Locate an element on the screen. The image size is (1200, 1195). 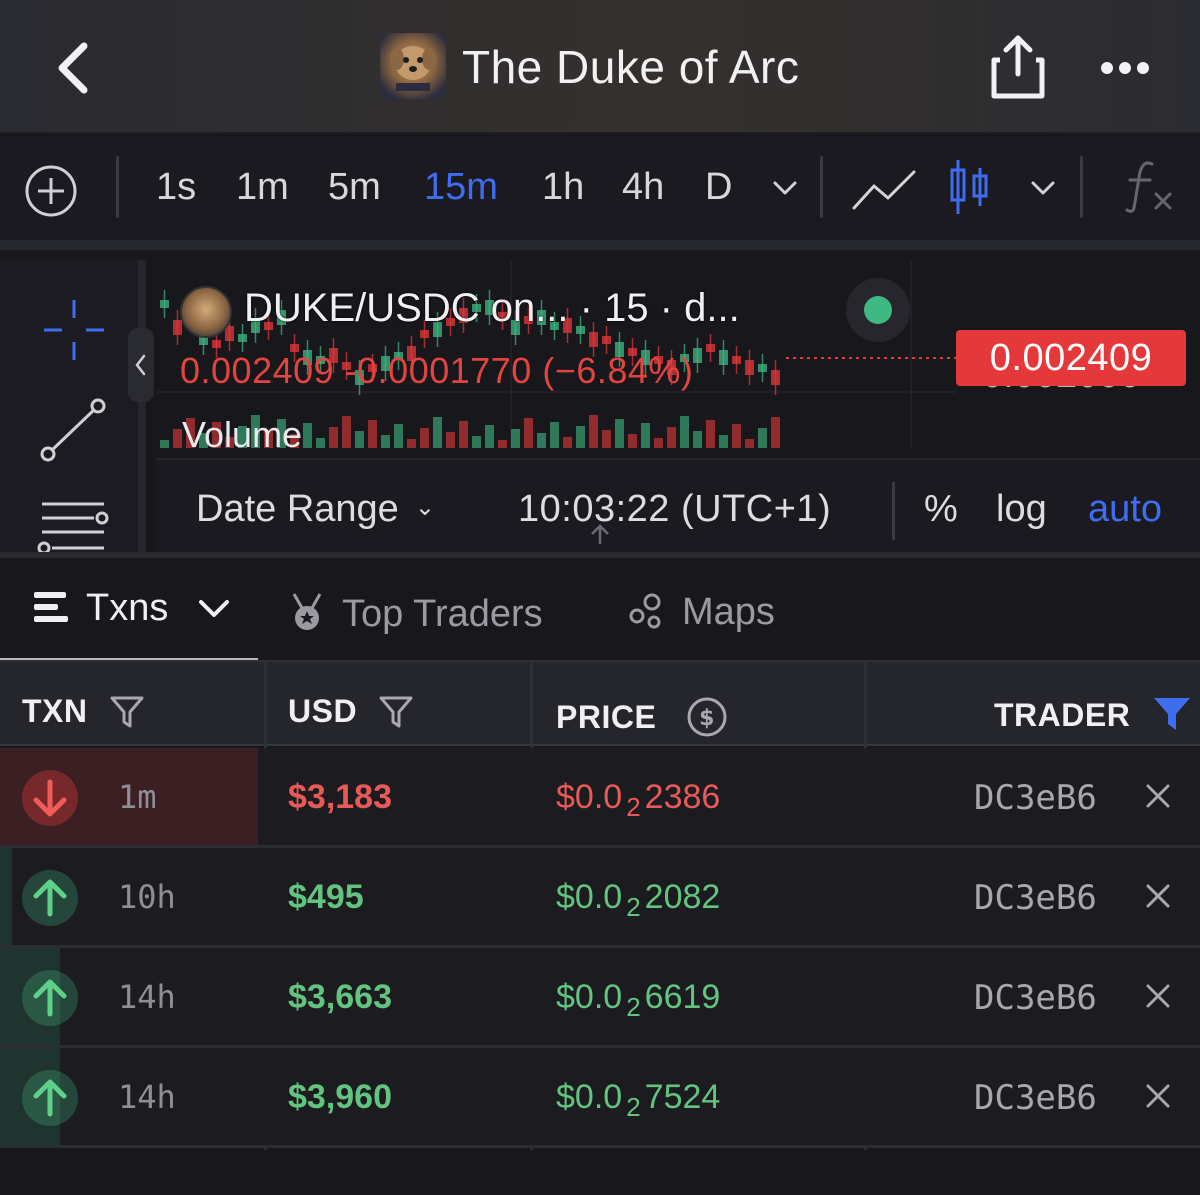
bubbles-icon is located at coordinates (645, 611).